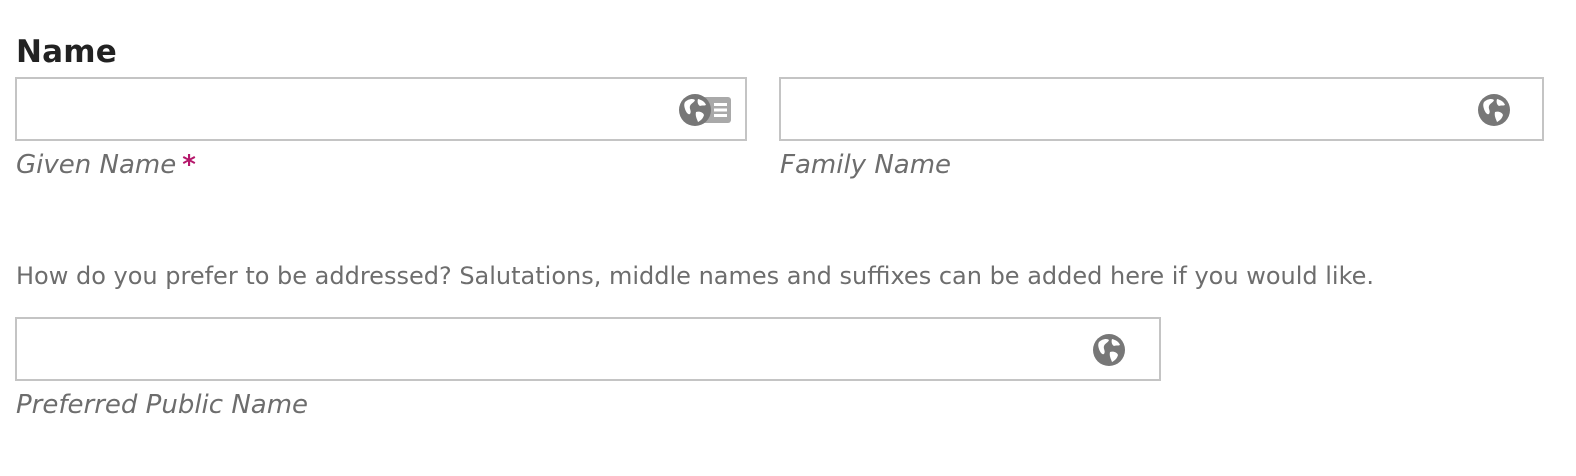 The image size is (1576, 476). I want to click on preferred-name-input, so click(588, 349).